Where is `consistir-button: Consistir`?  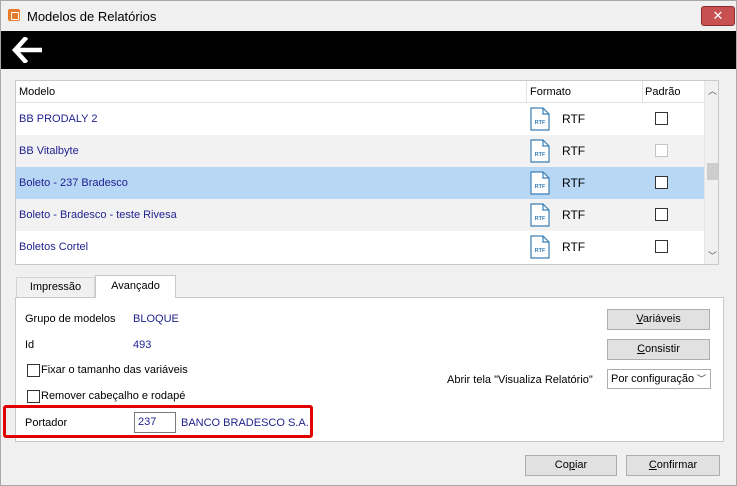 consistir-button: Consistir is located at coordinates (658, 349).